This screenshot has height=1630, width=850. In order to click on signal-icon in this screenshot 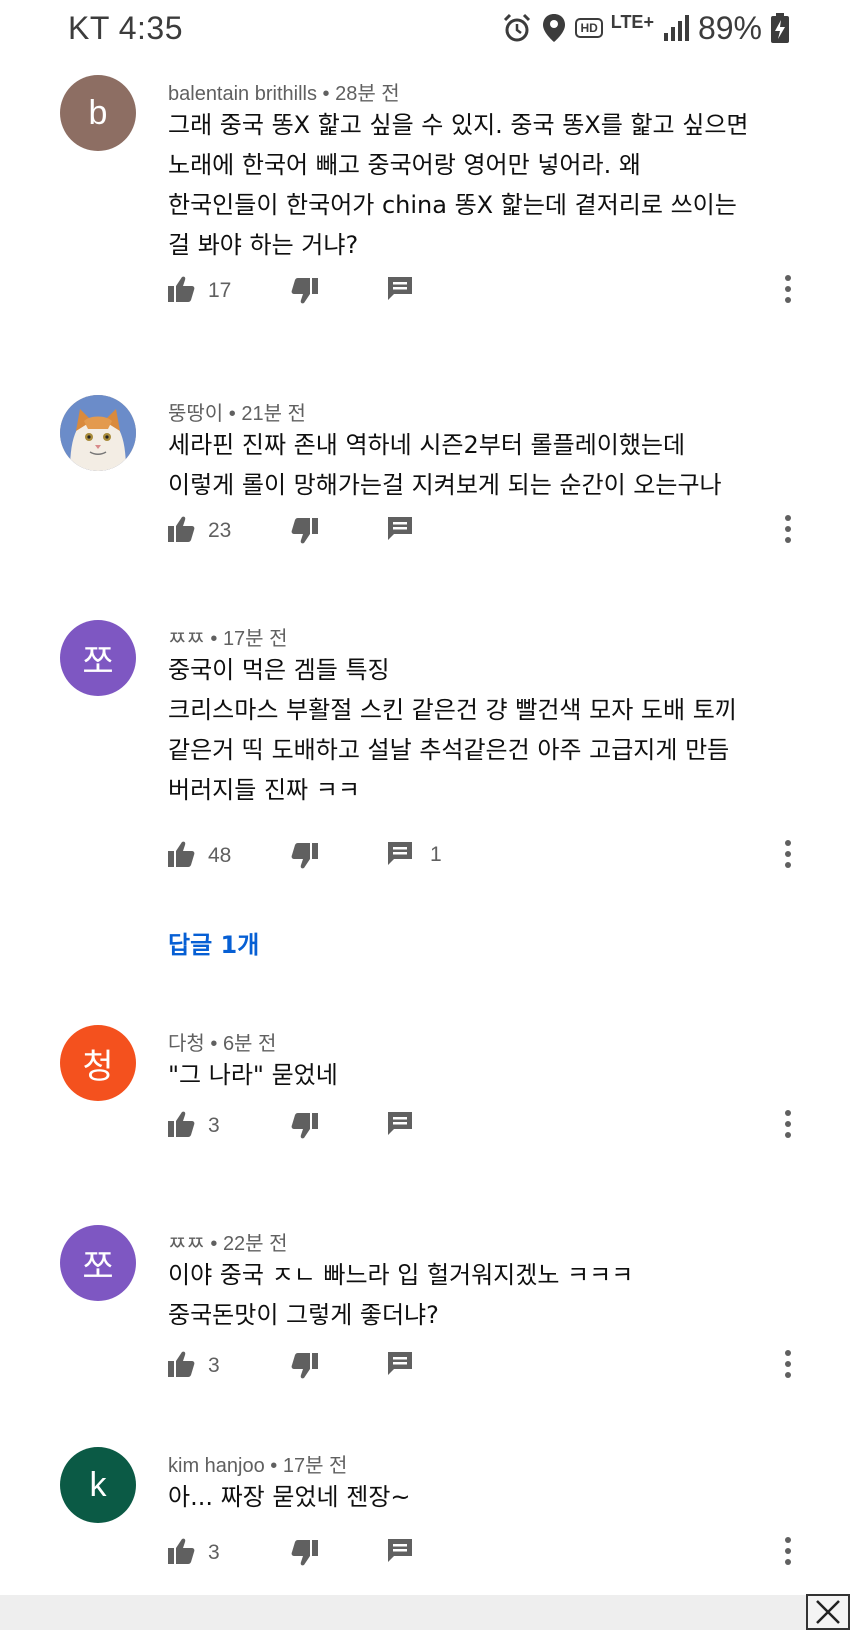, I will do `click(676, 28)`.